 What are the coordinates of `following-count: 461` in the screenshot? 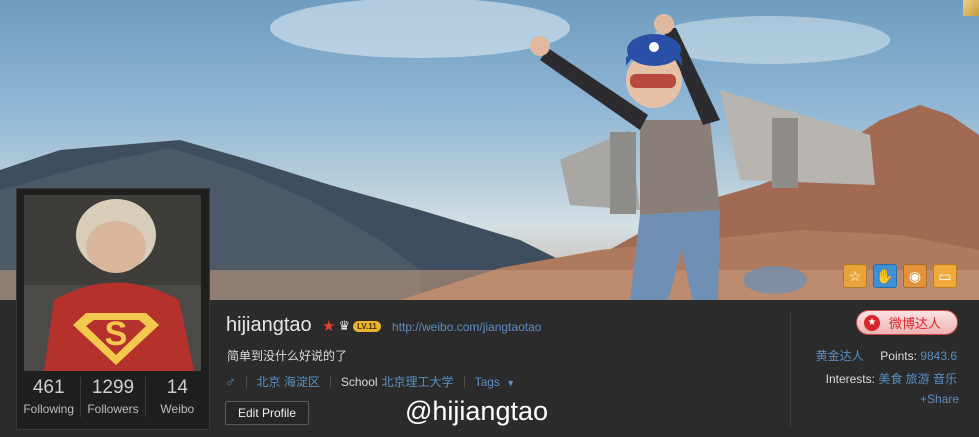 It's located at (48, 387).